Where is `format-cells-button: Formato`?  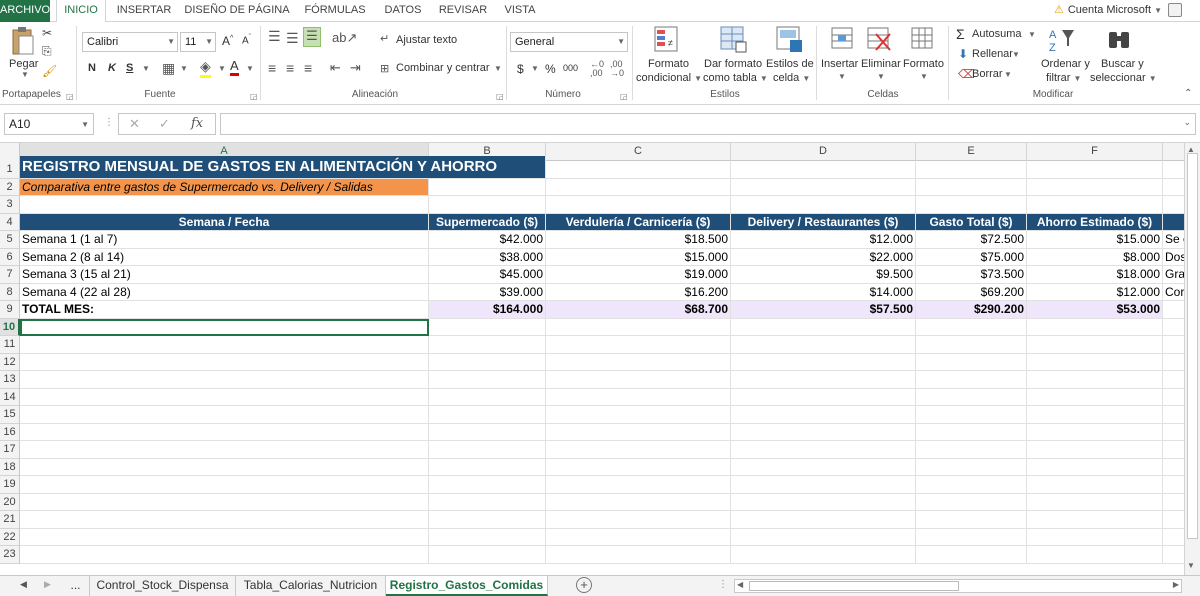
format-cells-button: Formato is located at coordinates (923, 64).